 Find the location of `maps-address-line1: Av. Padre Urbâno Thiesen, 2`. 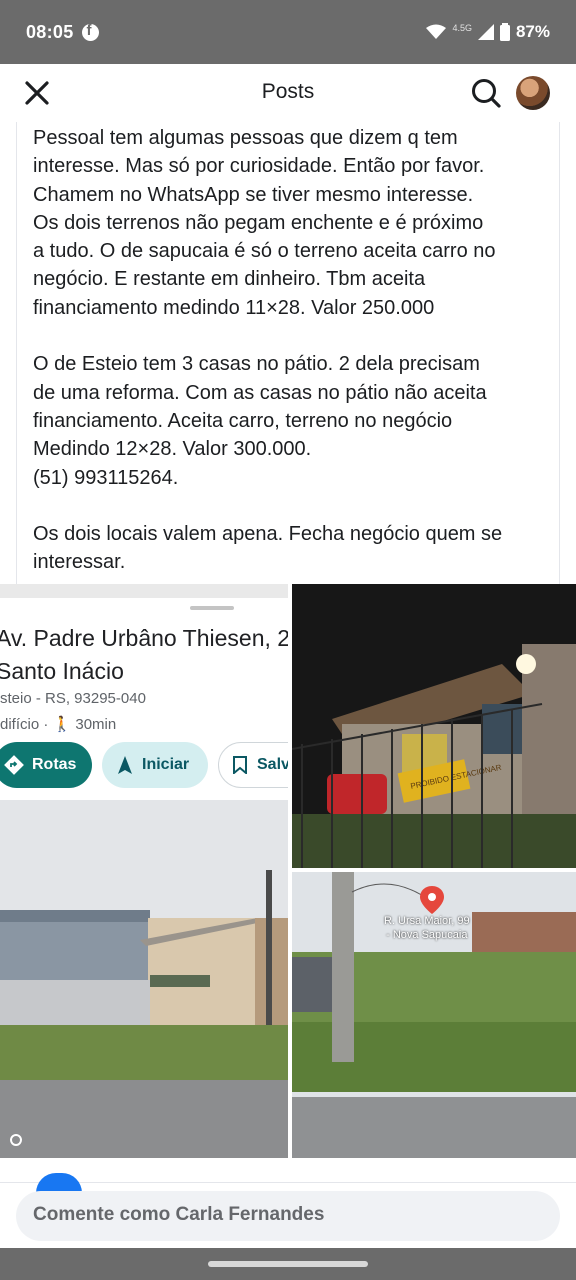

maps-address-line1: Av. Padre Urbâno Thiesen, 2 is located at coordinates (144, 638).